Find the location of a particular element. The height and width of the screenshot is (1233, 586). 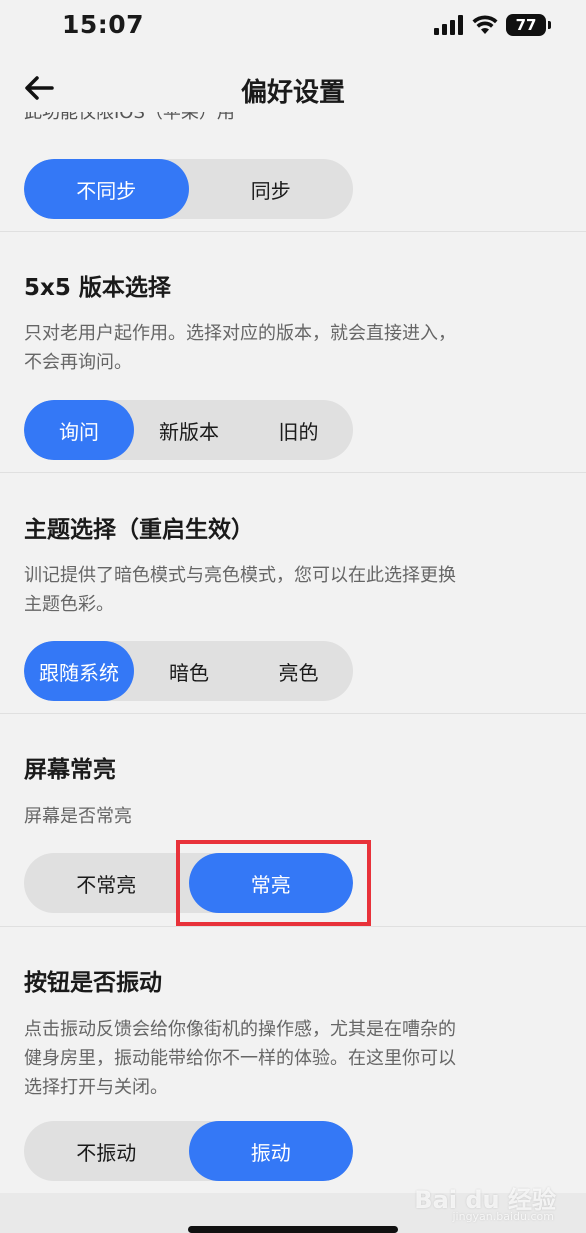

version-section-desc: 只对老用户起作用。选择对应的版本，就会直接进入，不会再询问。 is located at coordinates (240, 348).